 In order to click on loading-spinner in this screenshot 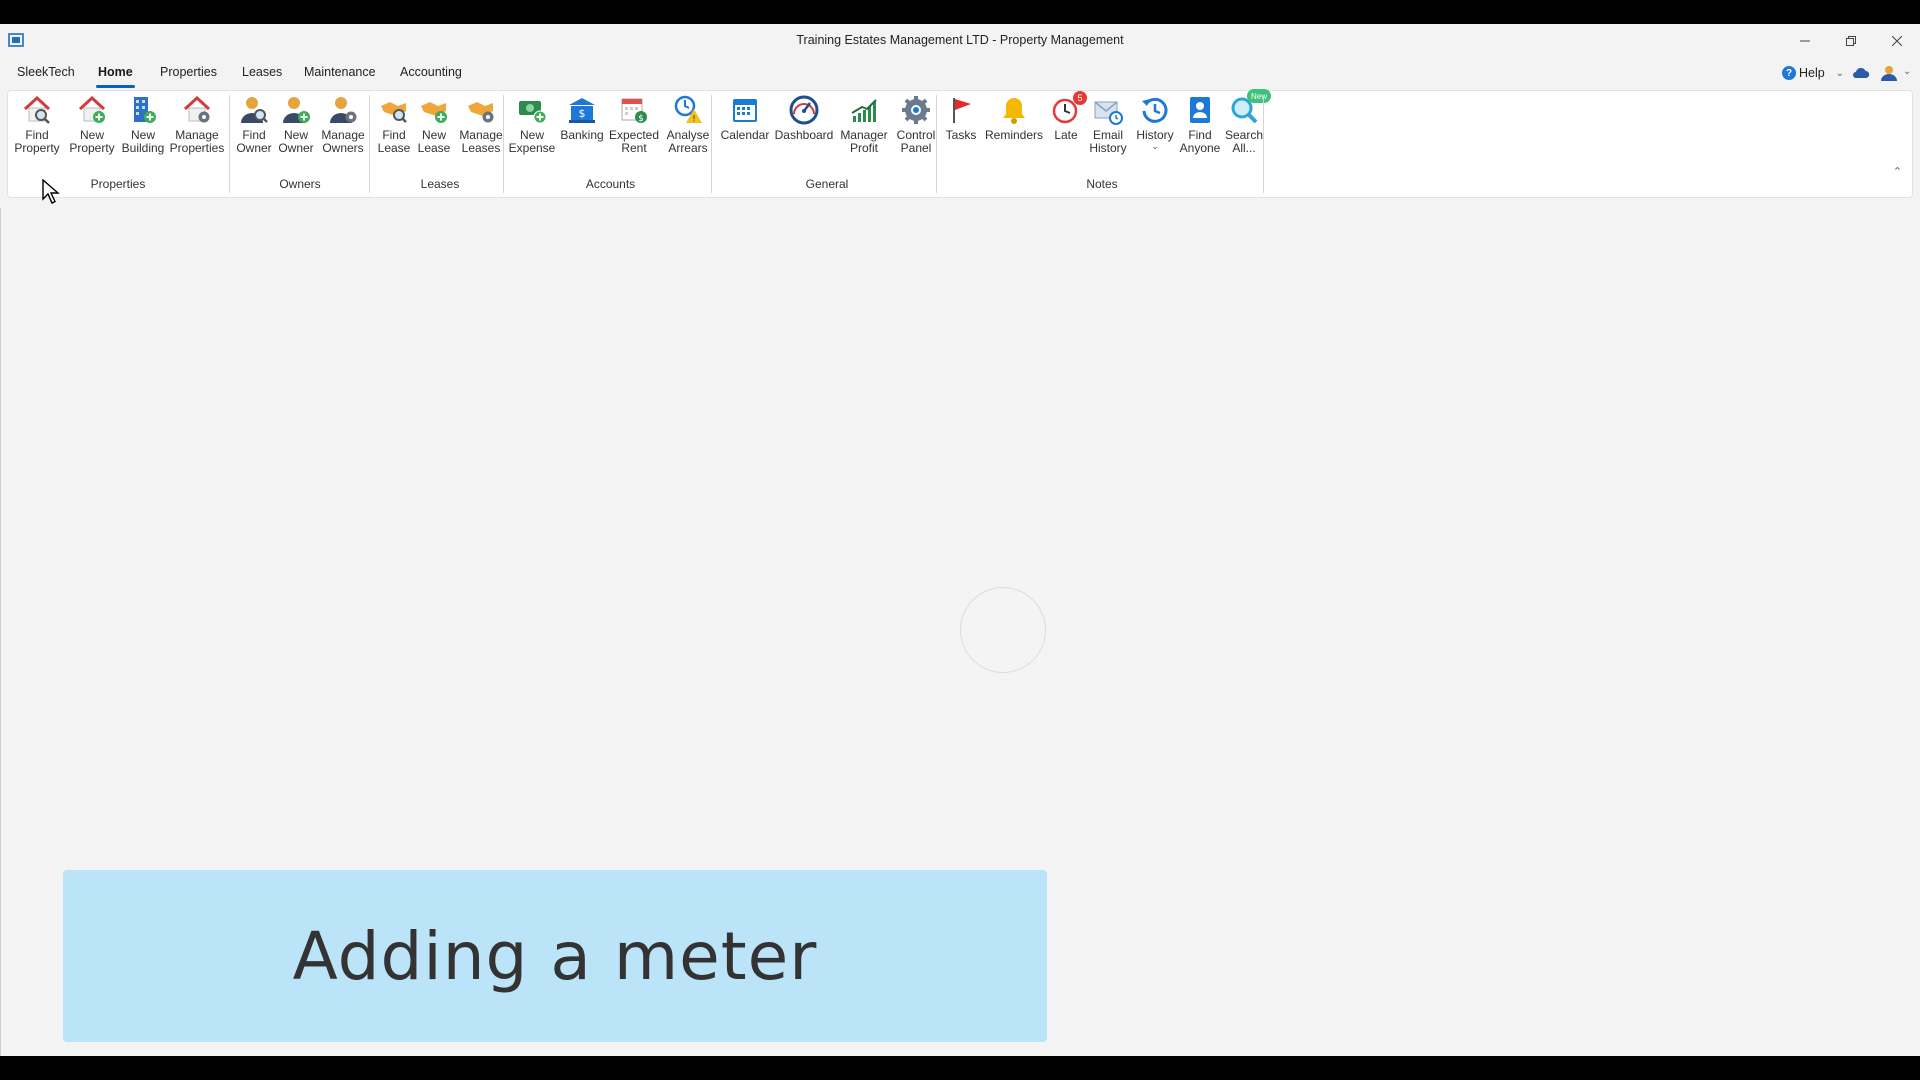, I will do `click(1003, 630)`.